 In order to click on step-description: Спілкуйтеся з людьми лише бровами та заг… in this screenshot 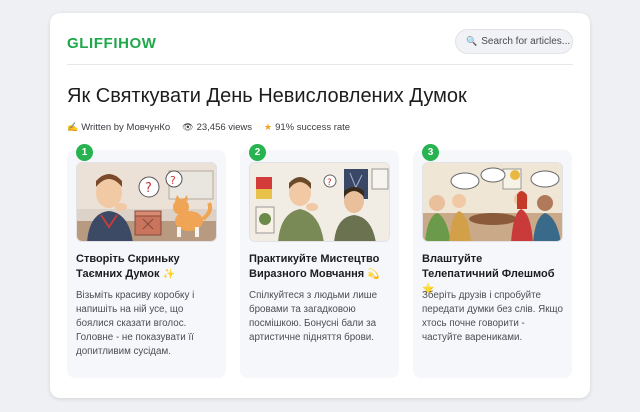, I will do `click(313, 316)`.